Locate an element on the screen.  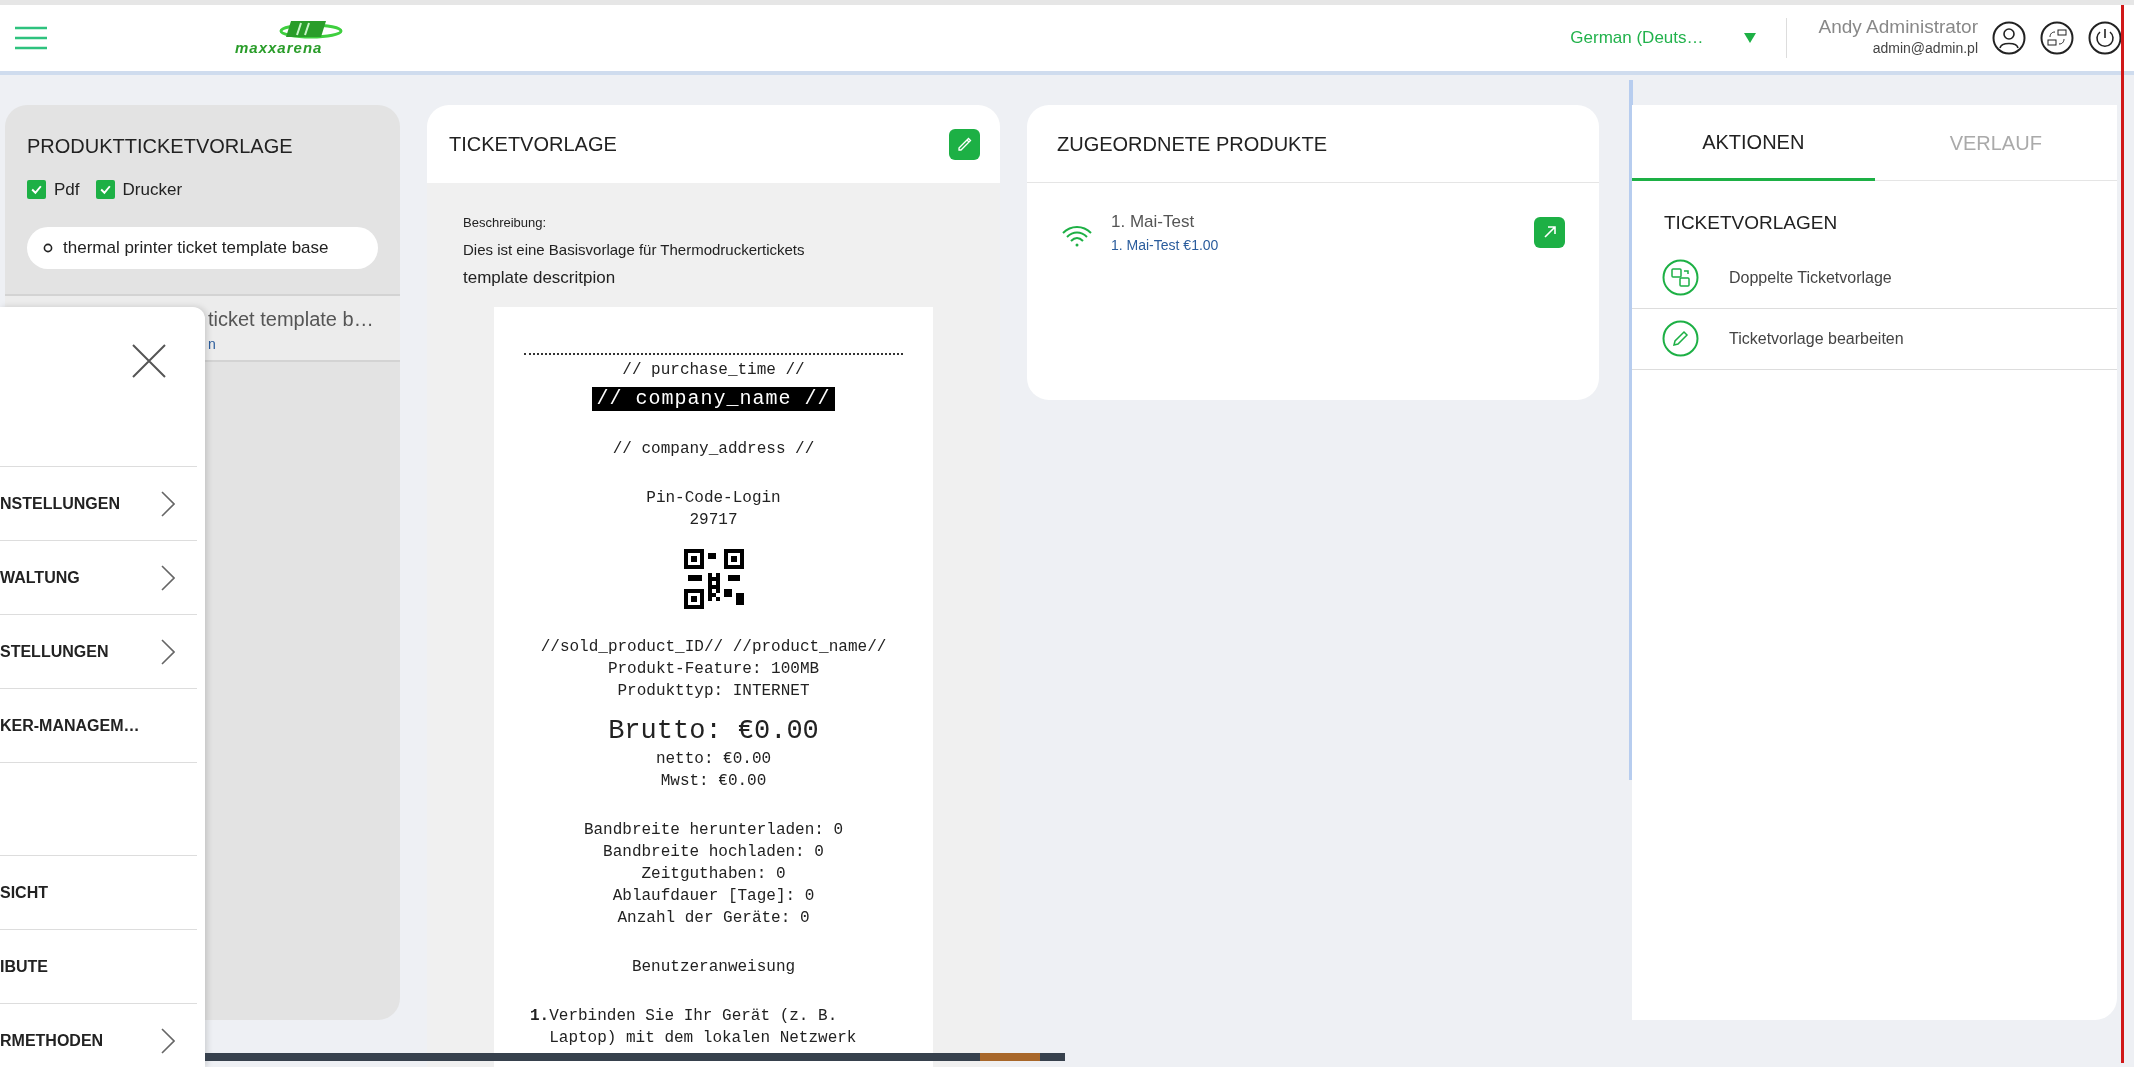
ticket-line: // company_address // is located at coordinates (713, 449).